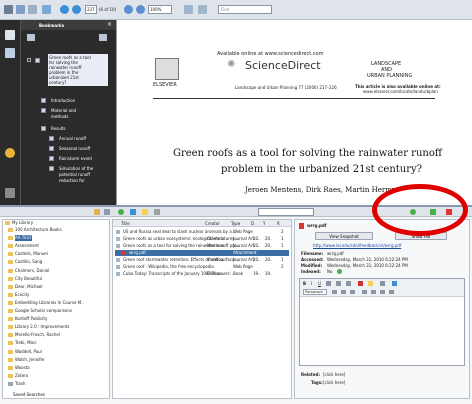  What do you see at coordinates (52, 25) in the screenshot?
I see `bookmarks-title: Bookmarks` at bounding box center [52, 25].